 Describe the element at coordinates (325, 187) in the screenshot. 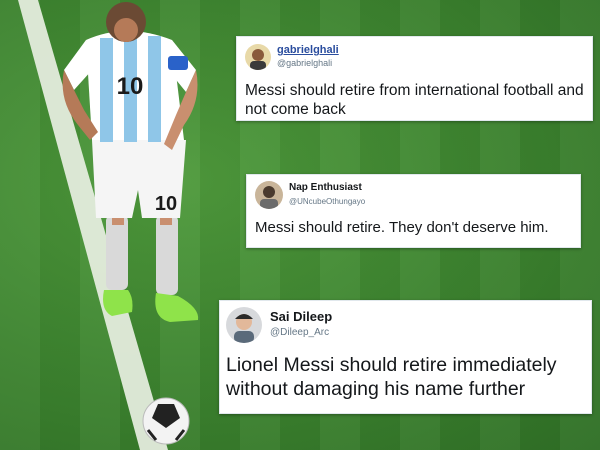

I see `tweet-display-name: Nap Enthusiast` at that location.